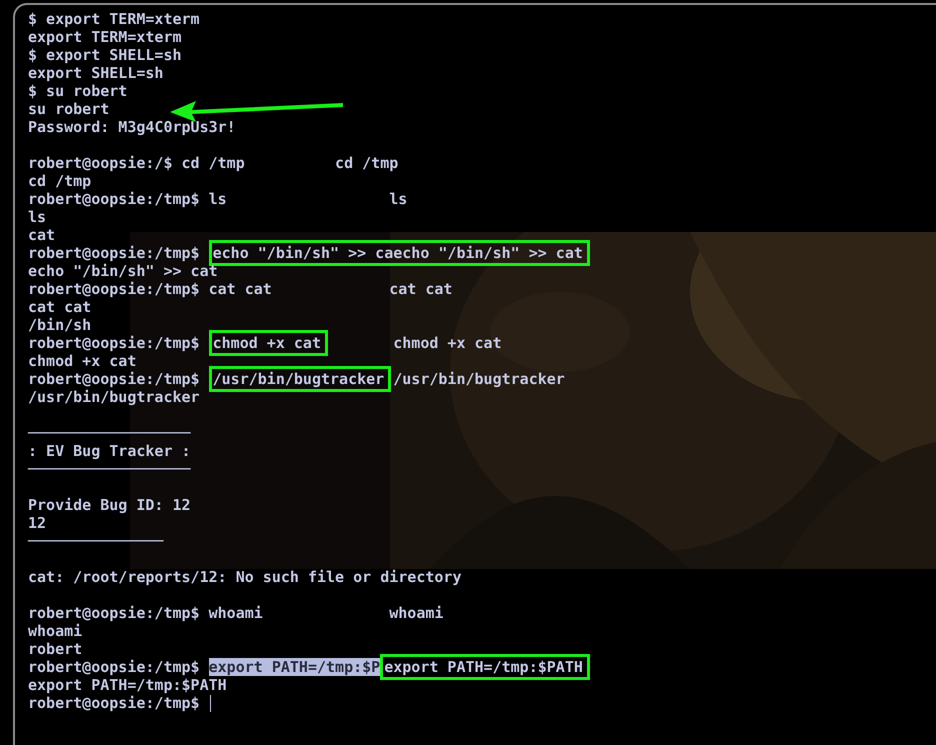 This screenshot has height=745, width=936. I want to click on terminal-text: 12, so click(37, 523).